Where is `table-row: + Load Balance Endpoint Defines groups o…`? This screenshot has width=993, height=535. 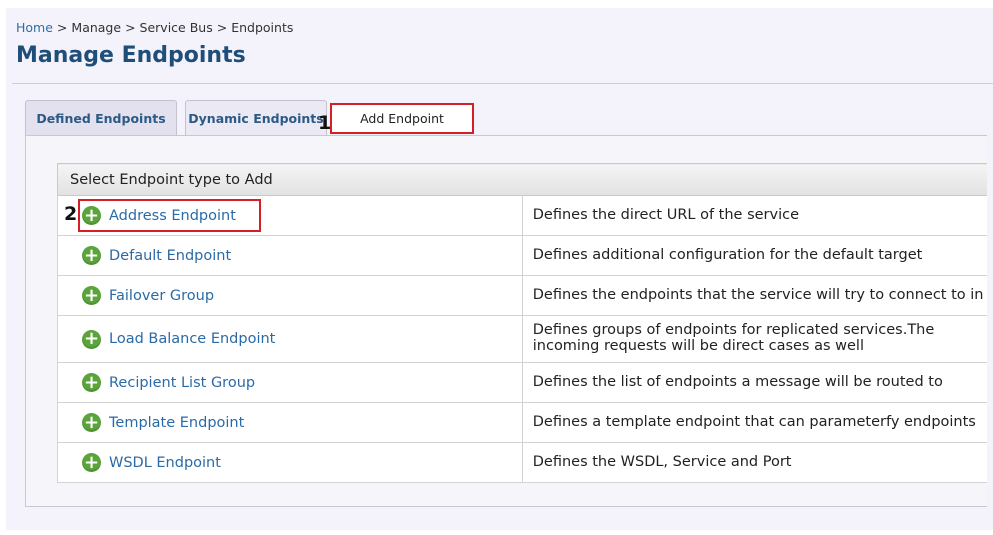
table-row: + Load Balance Endpoint Defines groups o… is located at coordinates (522, 339).